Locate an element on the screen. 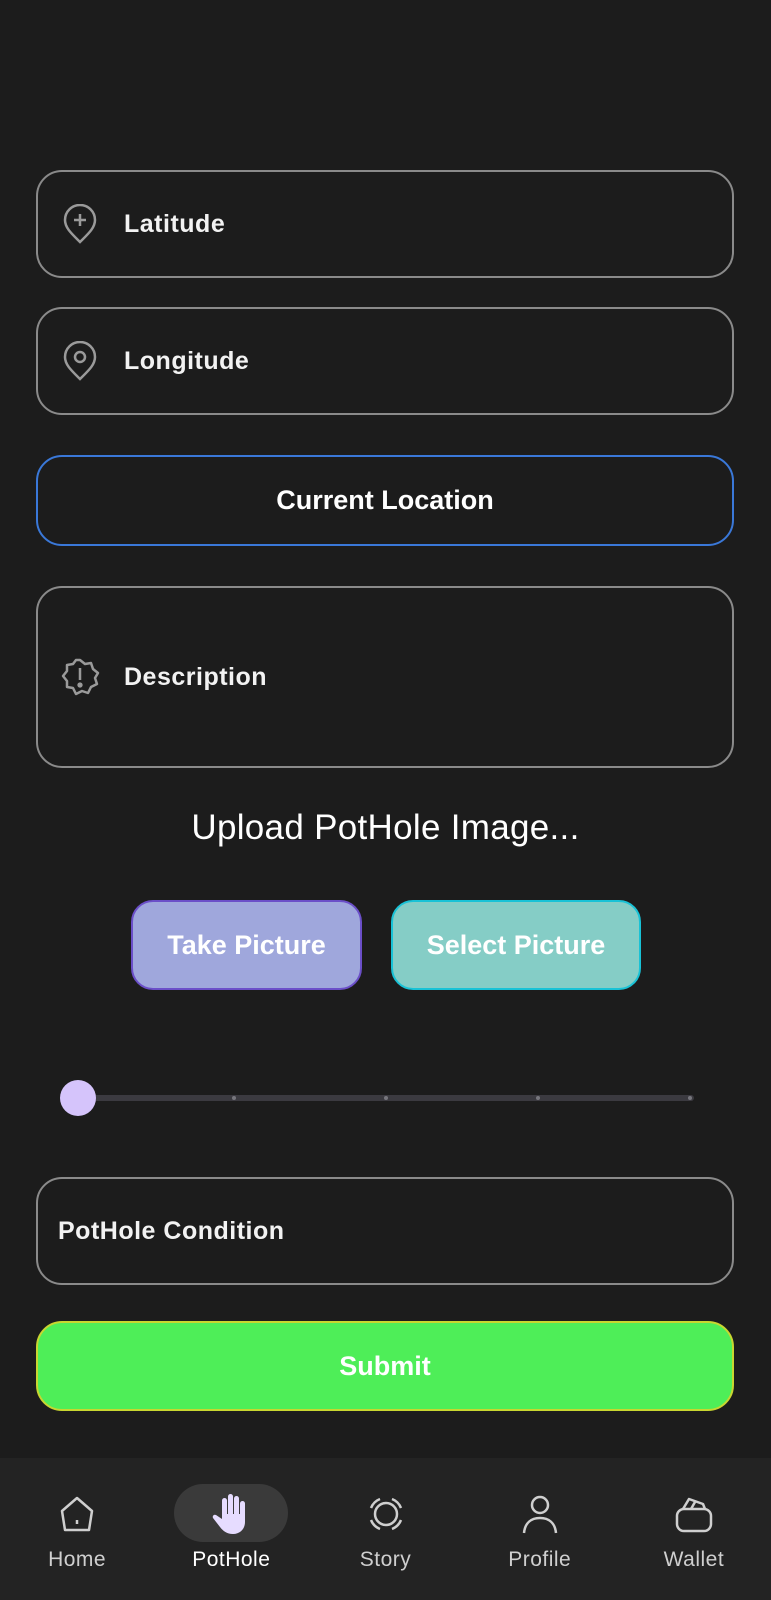 The height and width of the screenshot is (1600, 771). submit-button: Submit is located at coordinates (385, 1366).